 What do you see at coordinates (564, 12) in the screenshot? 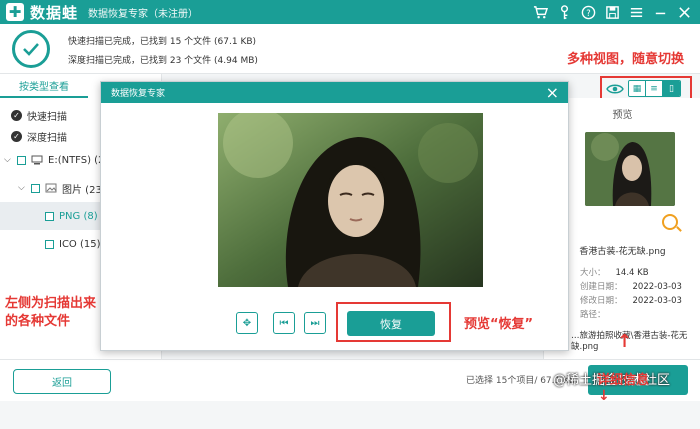
I see `key-icon` at bounding box center [564, 12].